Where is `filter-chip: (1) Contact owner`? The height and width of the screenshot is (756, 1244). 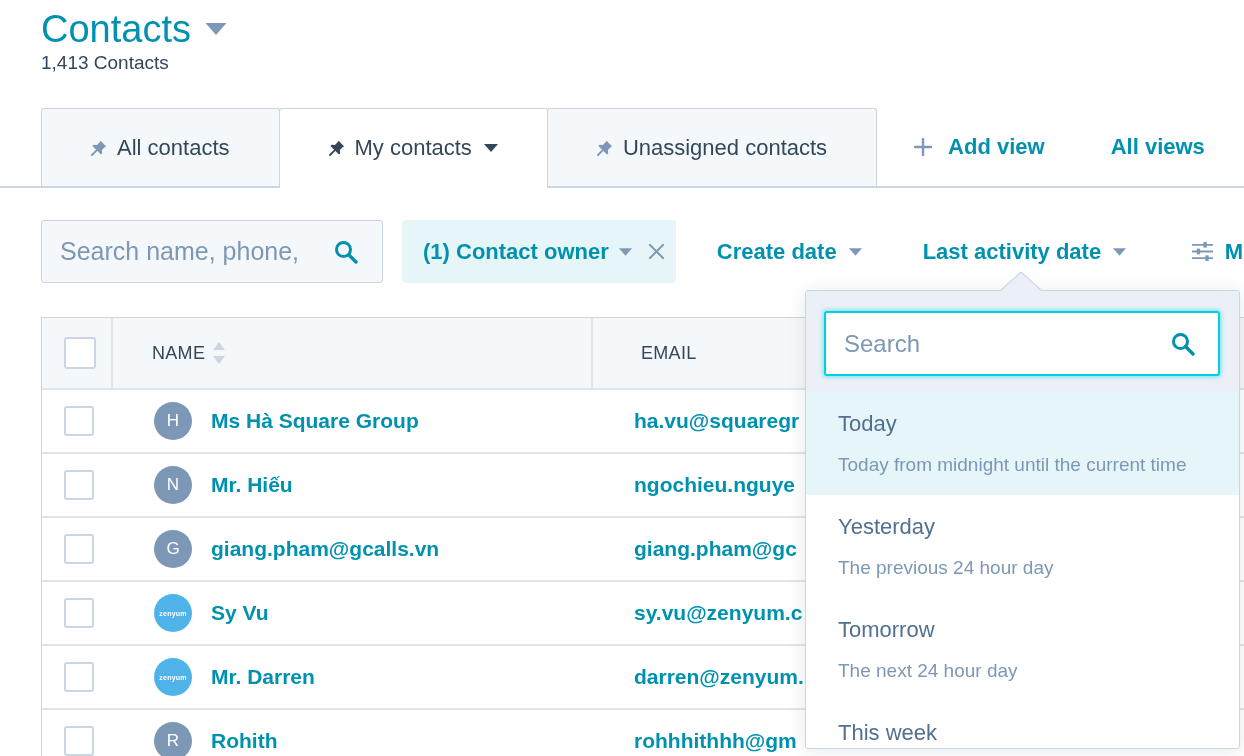
filter-chip: (1) Contact owner is located at coordinates (539, 251).